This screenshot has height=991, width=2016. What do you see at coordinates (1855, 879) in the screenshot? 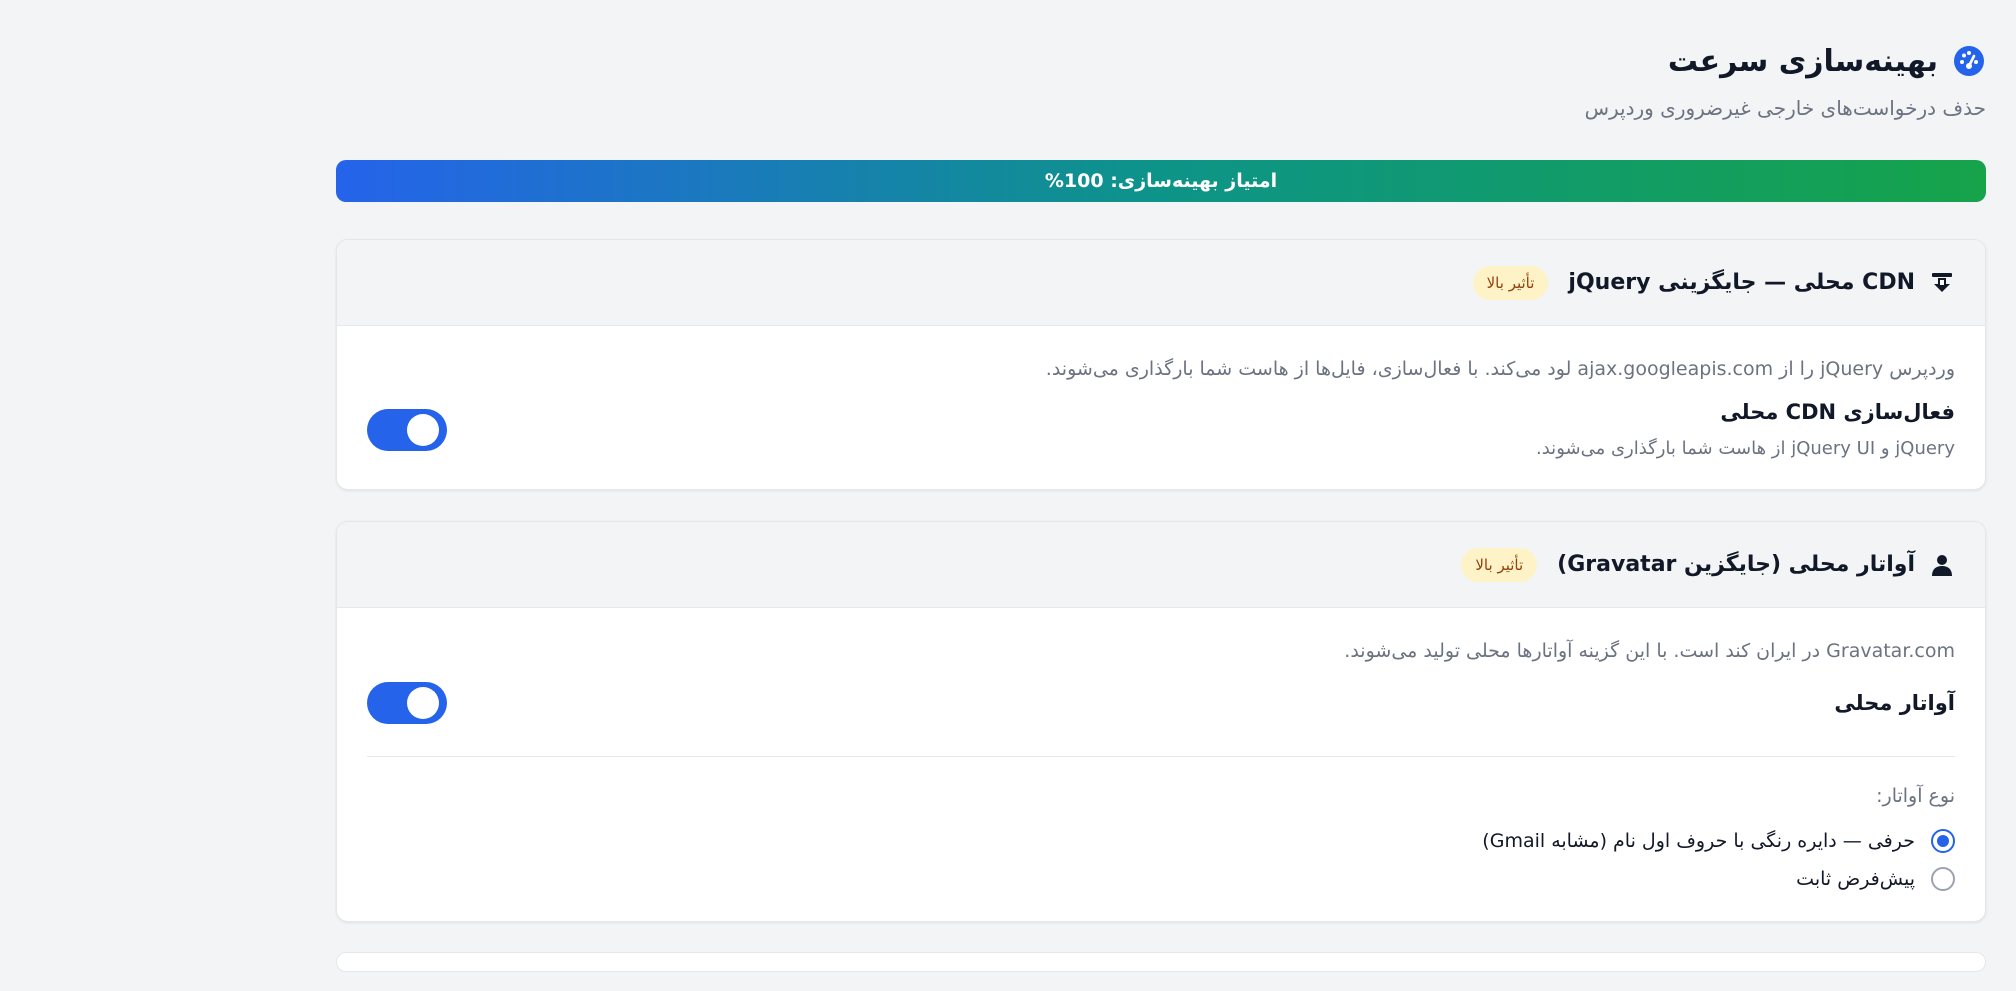
I see `avatar-type-option-label: پیش‌فرض ثابت` at bounding box center [1855, 879].